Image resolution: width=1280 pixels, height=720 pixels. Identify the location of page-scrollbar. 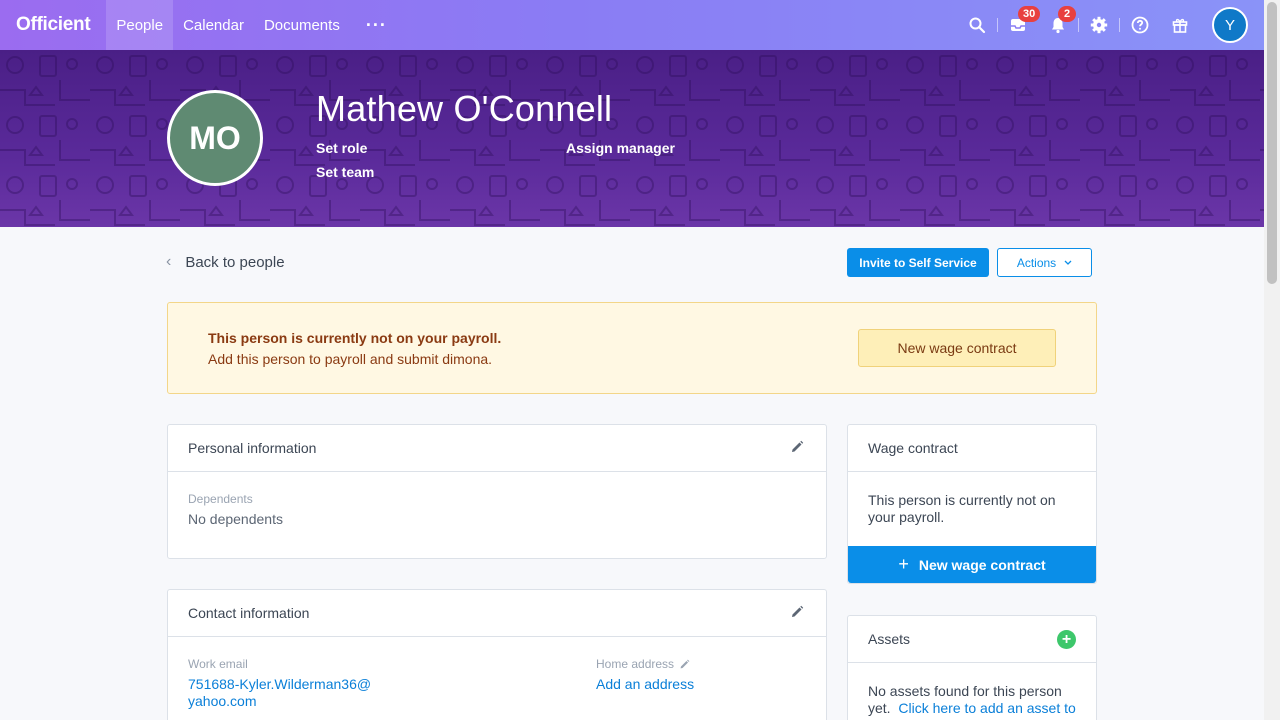
(1272, 360).